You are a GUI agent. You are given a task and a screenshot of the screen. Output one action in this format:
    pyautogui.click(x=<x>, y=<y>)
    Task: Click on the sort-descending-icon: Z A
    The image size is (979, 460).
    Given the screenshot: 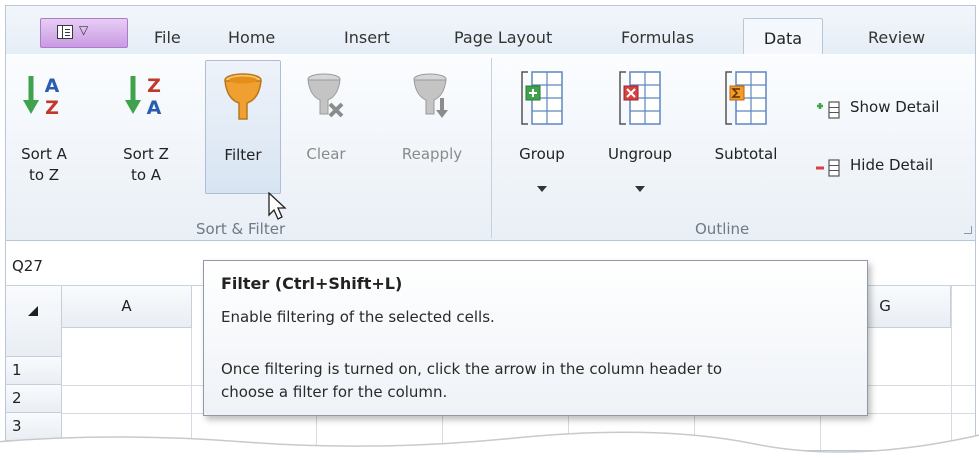 What is the action you would take?
    pyautogui.click(x=143, y=97)
    